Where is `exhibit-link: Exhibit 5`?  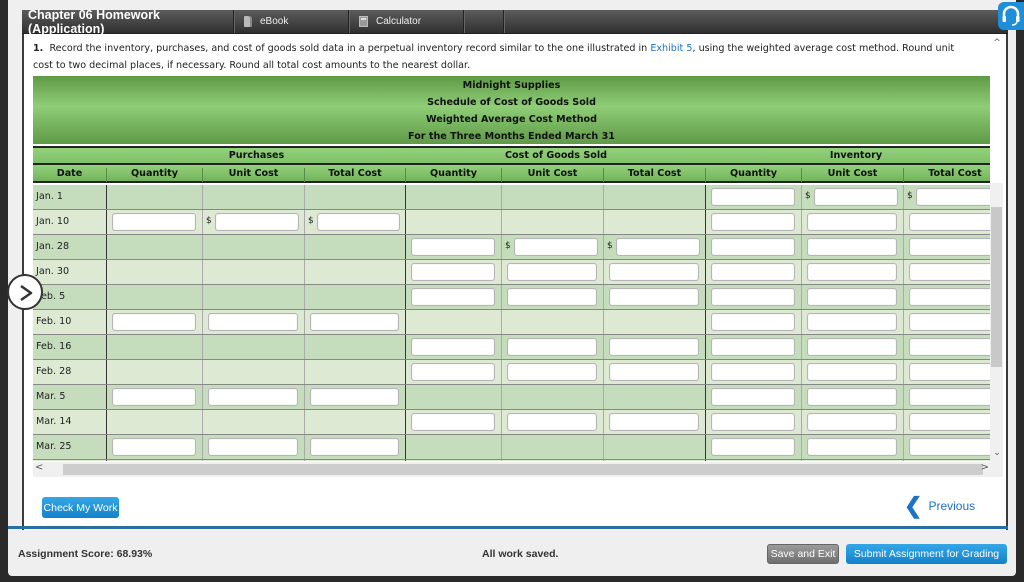 exhibit-link: Exhibit 5 is located at coordinates (671, 48).